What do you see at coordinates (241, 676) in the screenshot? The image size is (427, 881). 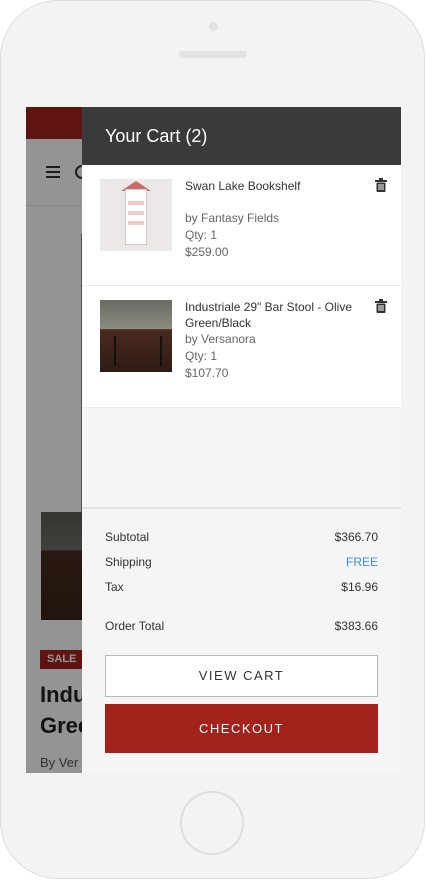 I see `view-cart-button: VIEW CART` at bounding box center [241, 676].